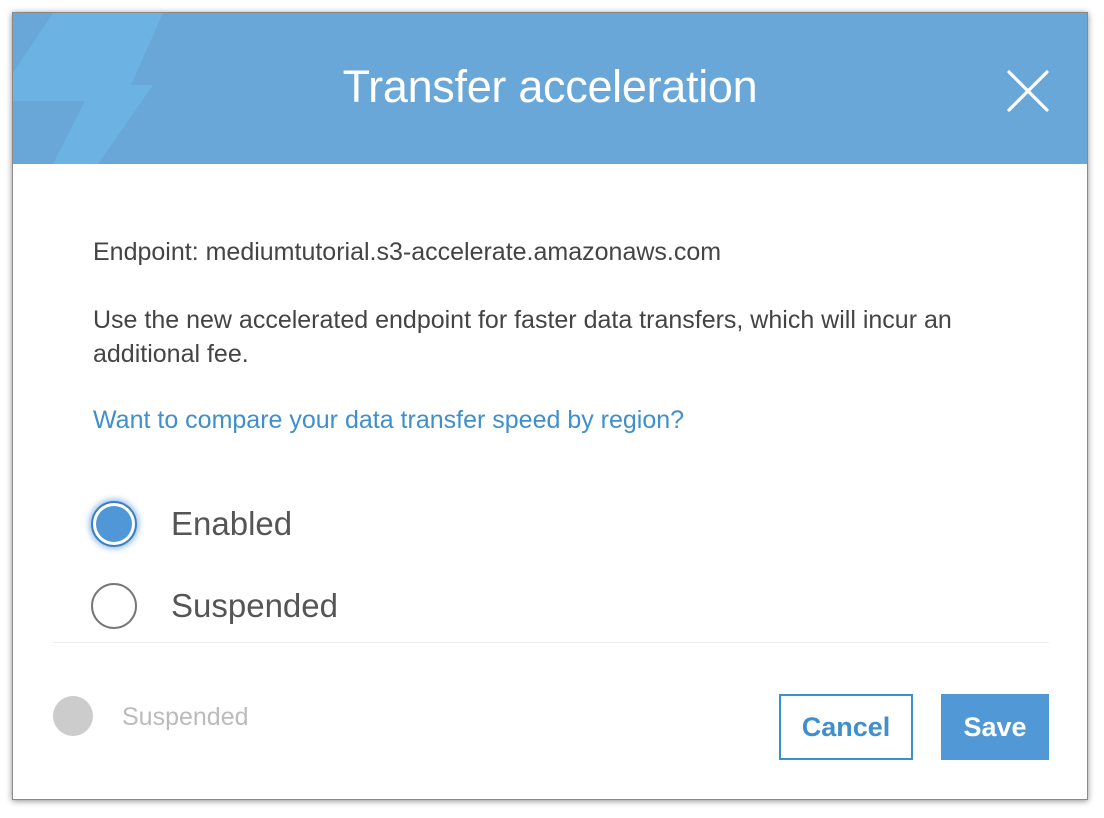  What do you see at coordinates (114, 606) in the screenshot?
I see `radio-button-suspended` at bounding box center [114, 606].